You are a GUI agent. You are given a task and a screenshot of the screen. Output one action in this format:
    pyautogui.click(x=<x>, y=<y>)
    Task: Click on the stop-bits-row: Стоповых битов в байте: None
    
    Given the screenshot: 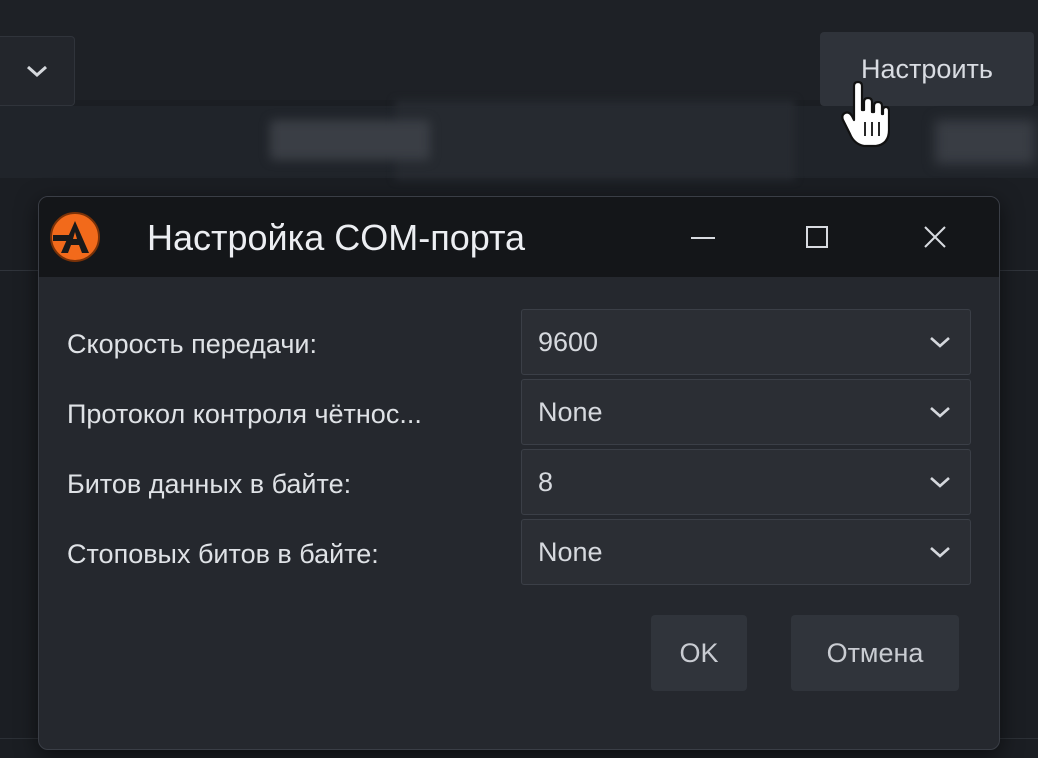 What is the action you would take?
    pyautogui.click(x=522, y=552)
    